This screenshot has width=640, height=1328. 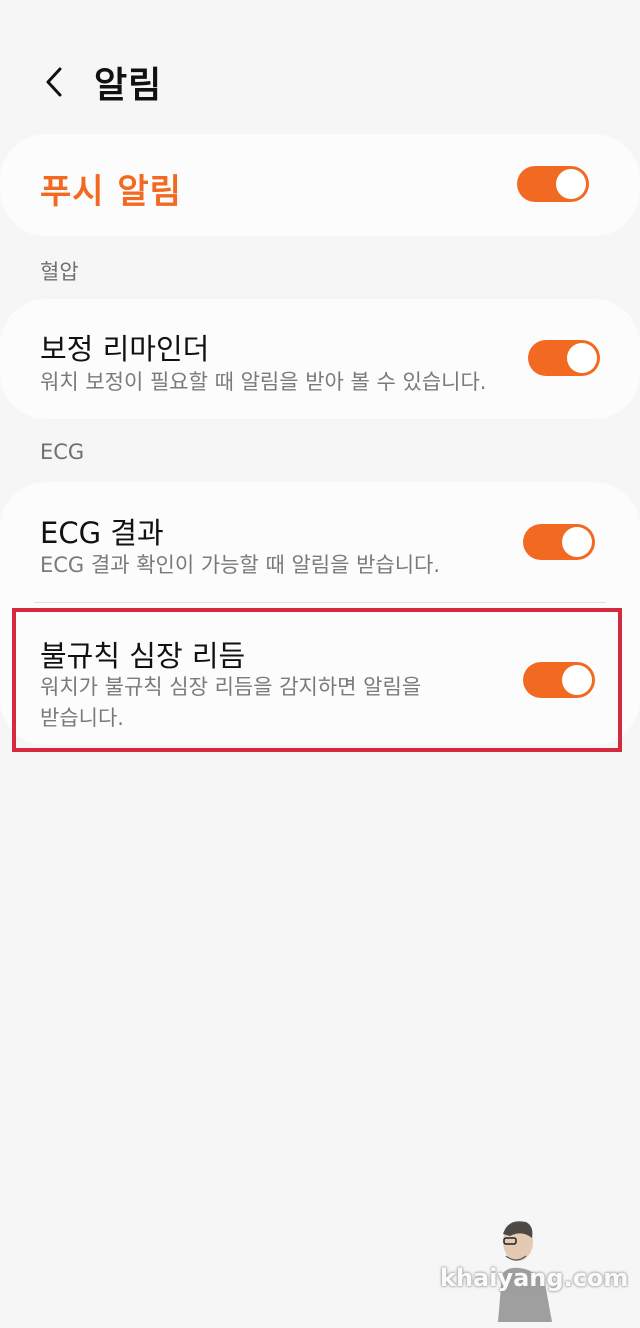 I want to click on irregular-rhythm-toggle, so click(x=559, y=680).